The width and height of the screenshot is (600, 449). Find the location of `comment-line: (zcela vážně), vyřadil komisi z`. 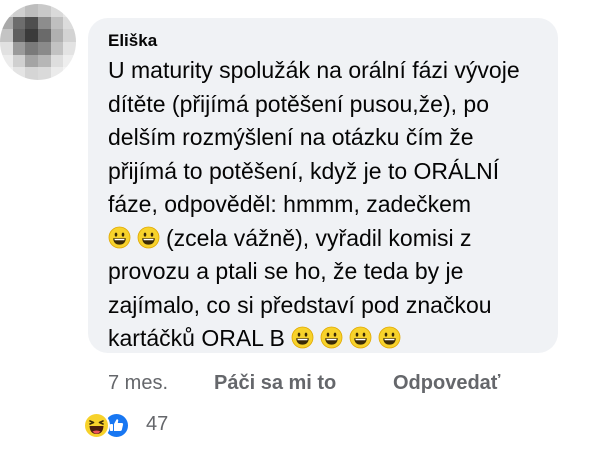

comment-line: (zcela vážně), vyřadil komisi z is located at coordinates (328, 239).